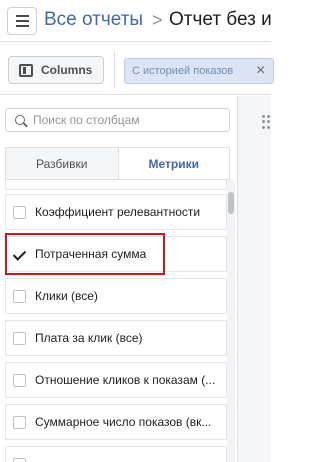 Image resolution: width=320 pixels, height=462 pixels. What do you see at coordinates (20, 120) in the screenshot?
I see `search-icon` at bounding box center [20, 120].